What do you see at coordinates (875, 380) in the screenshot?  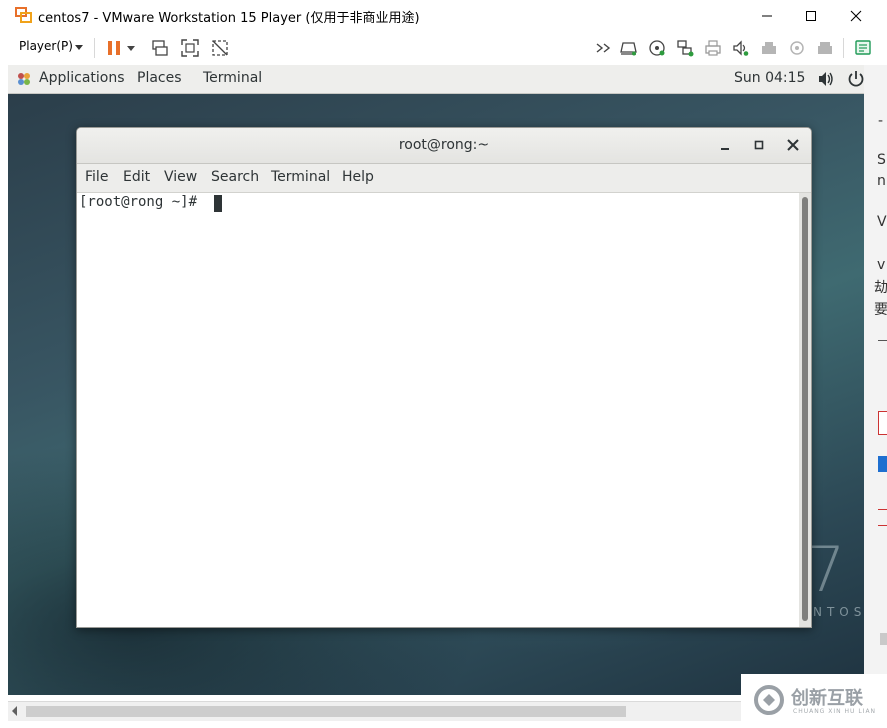 I see `background-window-edge: - S n V v 劫 要` at bounding box center [875, 380].